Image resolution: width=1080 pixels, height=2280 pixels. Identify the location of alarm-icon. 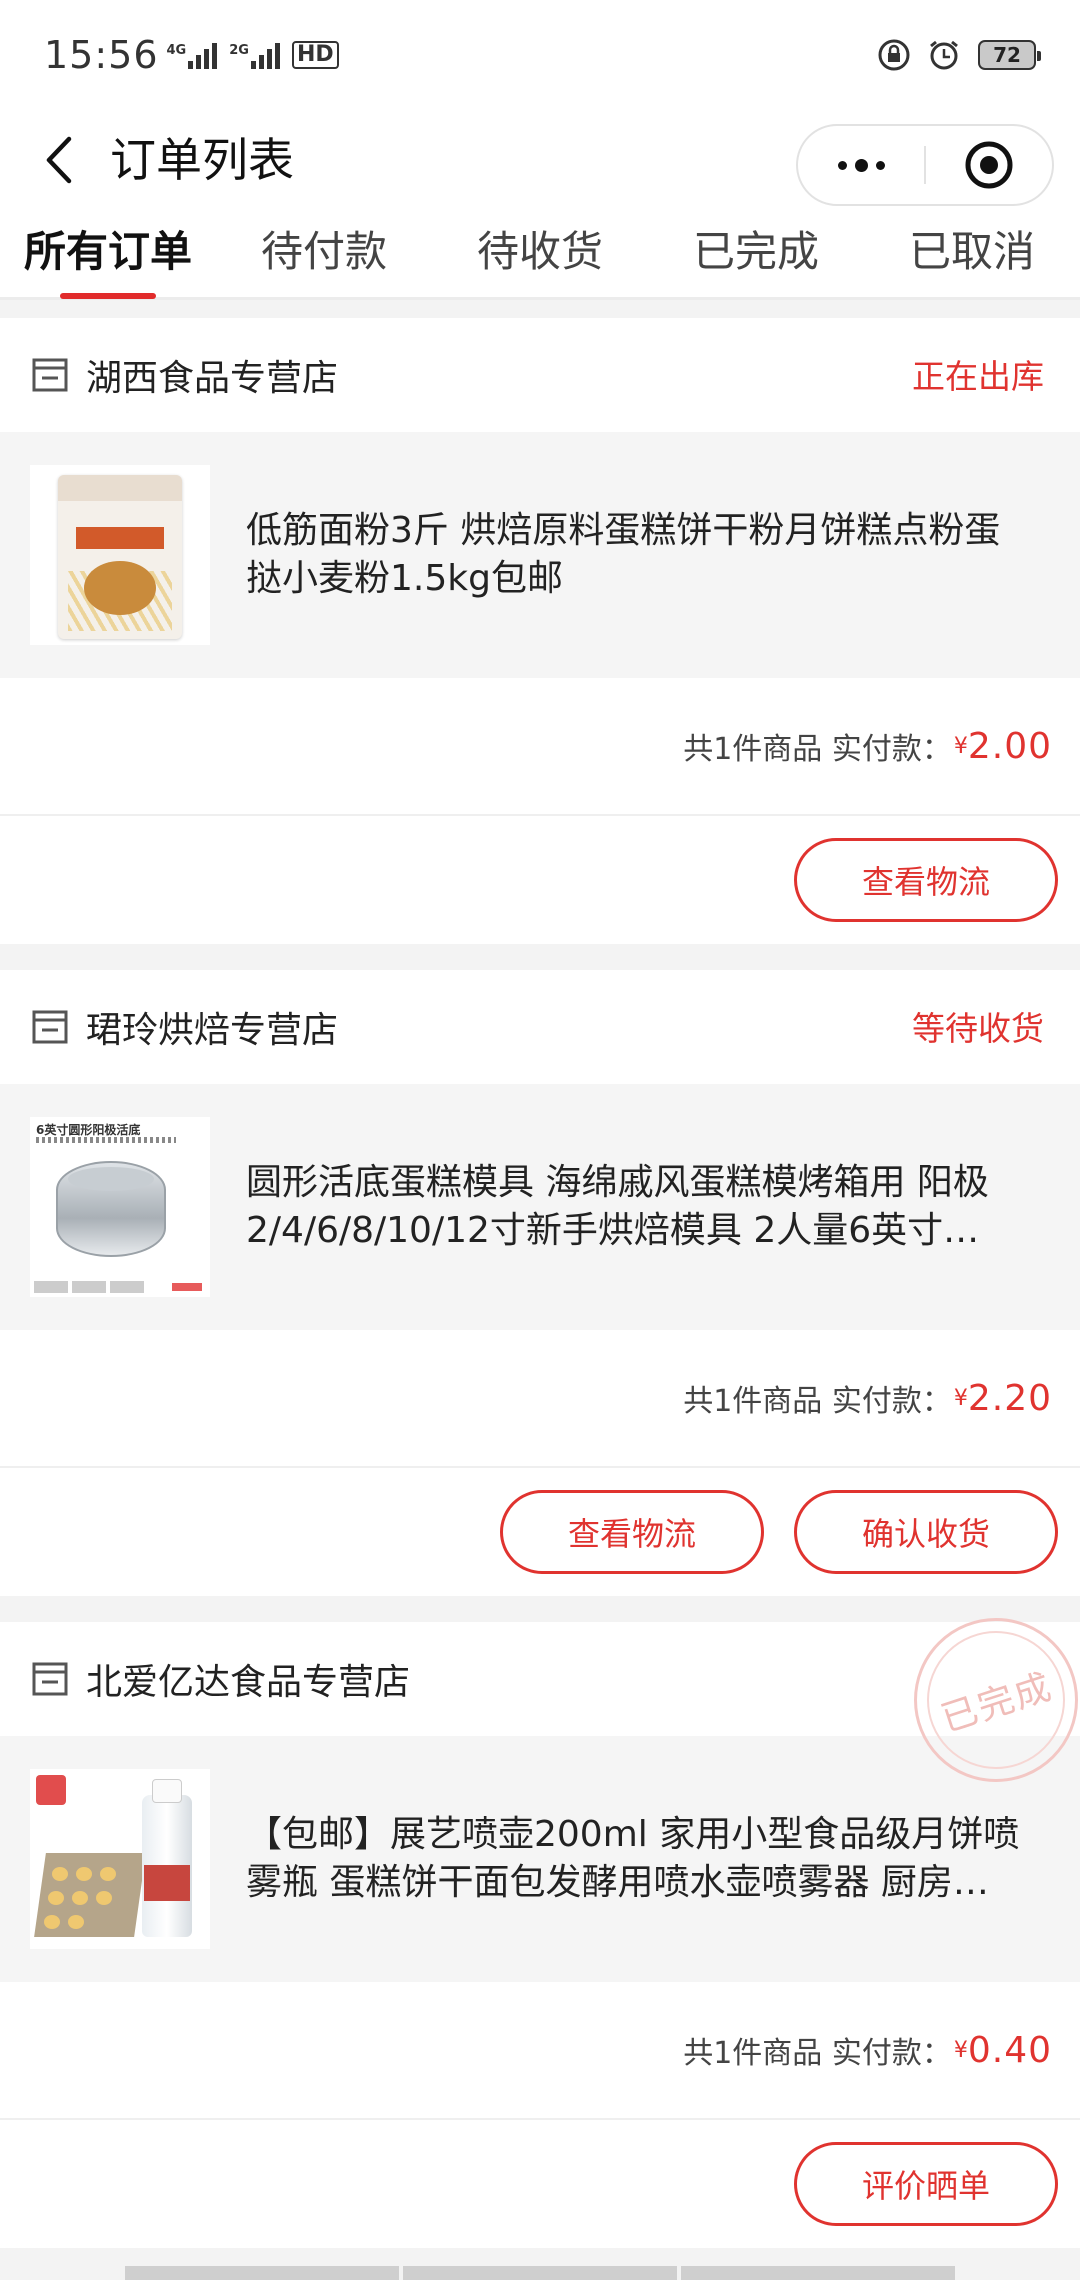
(944, 55).